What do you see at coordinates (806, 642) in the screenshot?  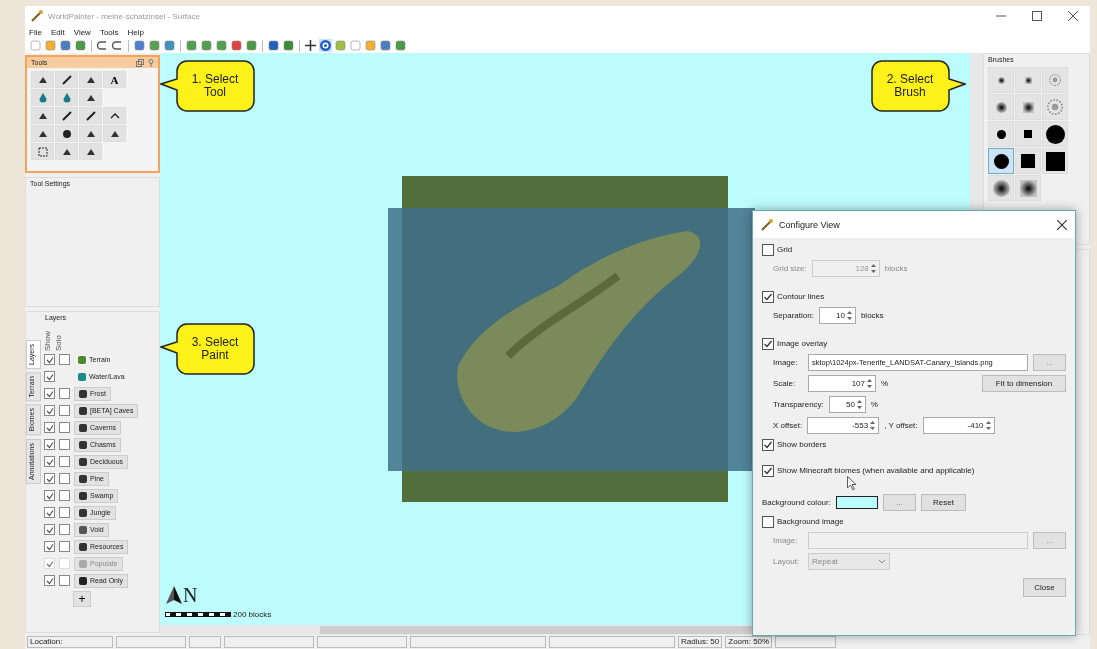 I see `status-cell` at bounding box center [806, 642].